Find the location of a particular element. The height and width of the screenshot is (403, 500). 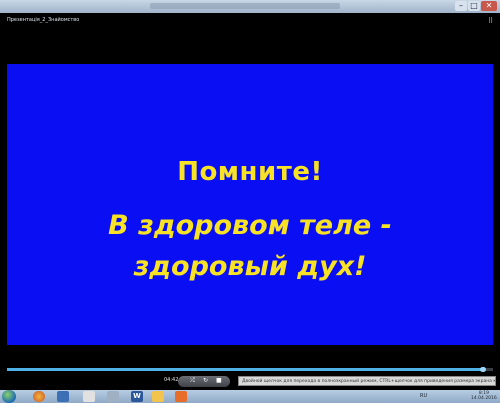

slide-line-1: В здоровом теле - is located at coordinates (250, 225).